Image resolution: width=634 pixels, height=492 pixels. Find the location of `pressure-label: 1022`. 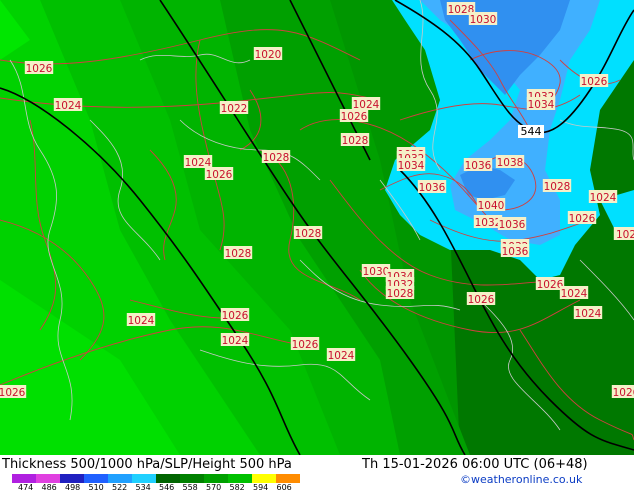

pressure-label: 1022 is located at coordinates (234, 109).